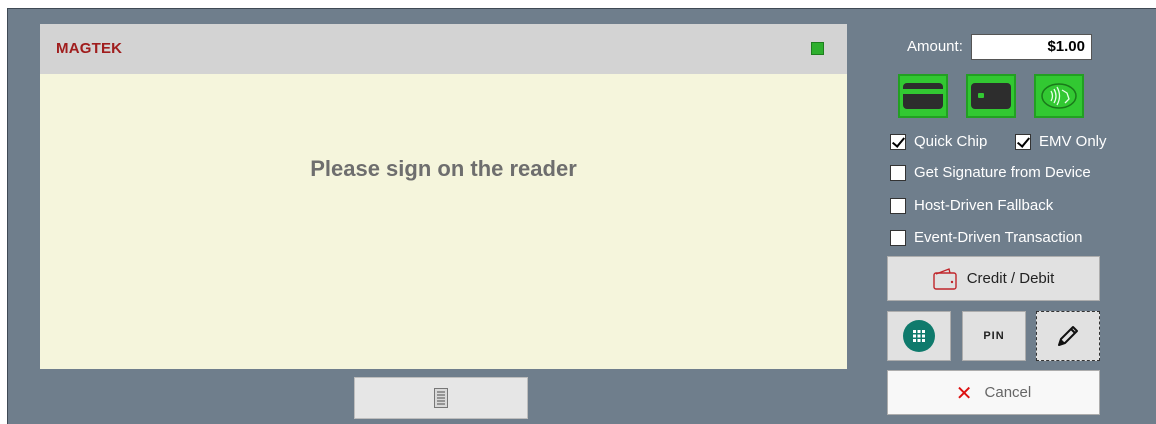  I want to click on log-button, so click(441, 398).